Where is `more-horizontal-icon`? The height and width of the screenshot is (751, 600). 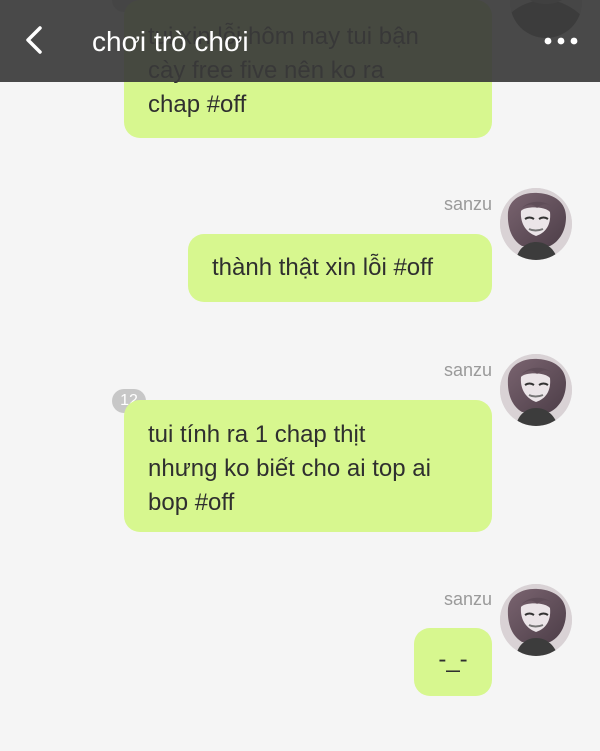
more-horizontal-icon is located at coordinates (561, 41).